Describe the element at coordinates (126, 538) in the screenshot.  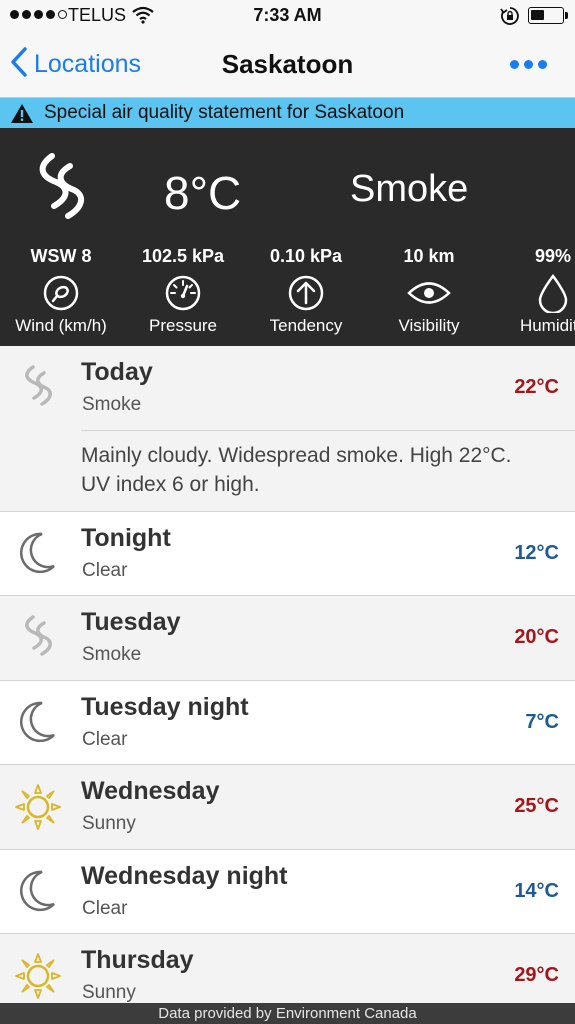
I see `period-title: Tonight` at that location.